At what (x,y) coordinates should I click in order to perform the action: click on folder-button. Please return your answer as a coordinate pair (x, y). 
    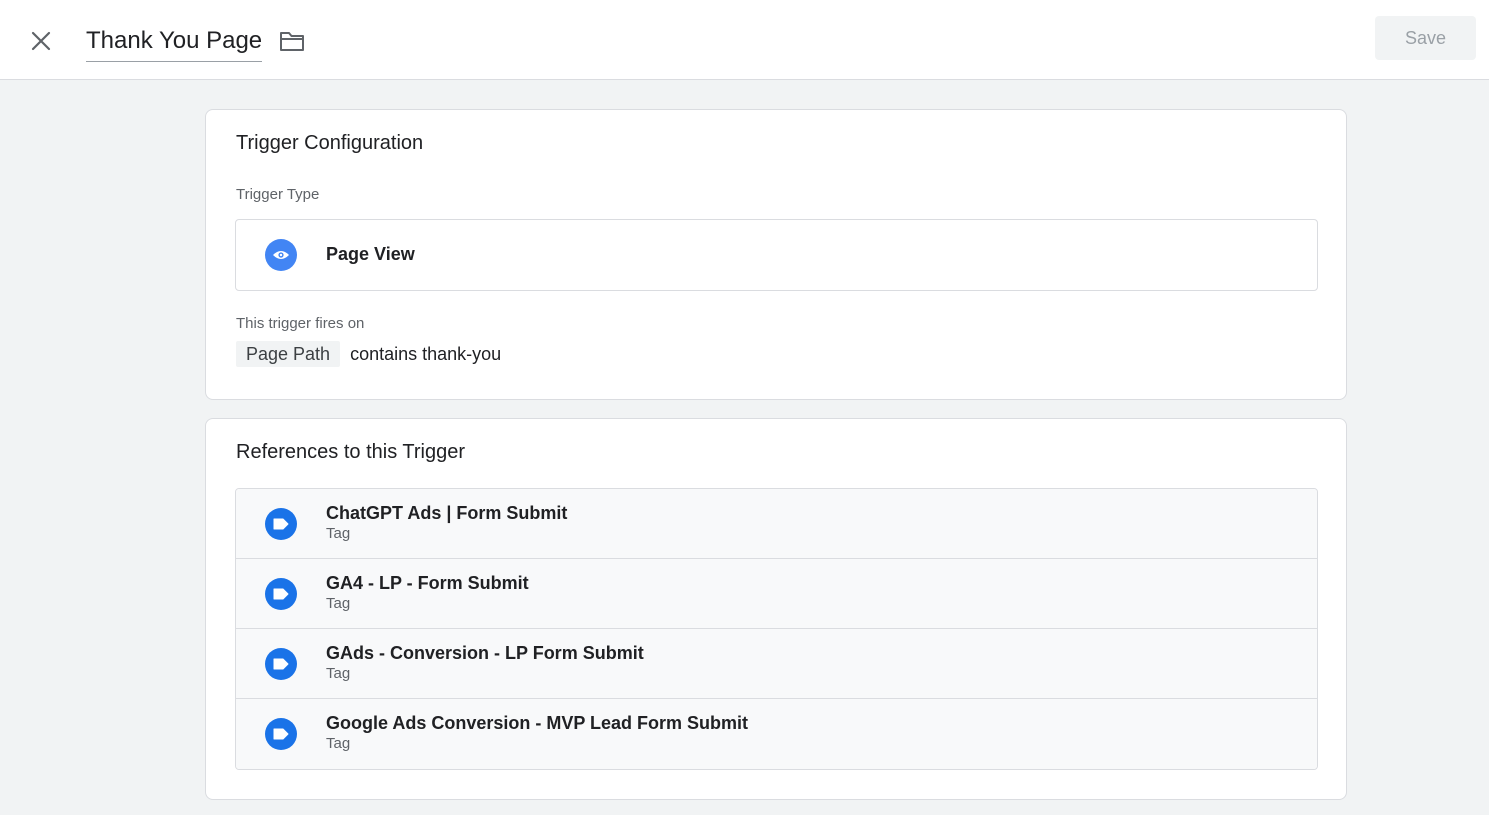
    Looking at the image, I should click on (292, 41).